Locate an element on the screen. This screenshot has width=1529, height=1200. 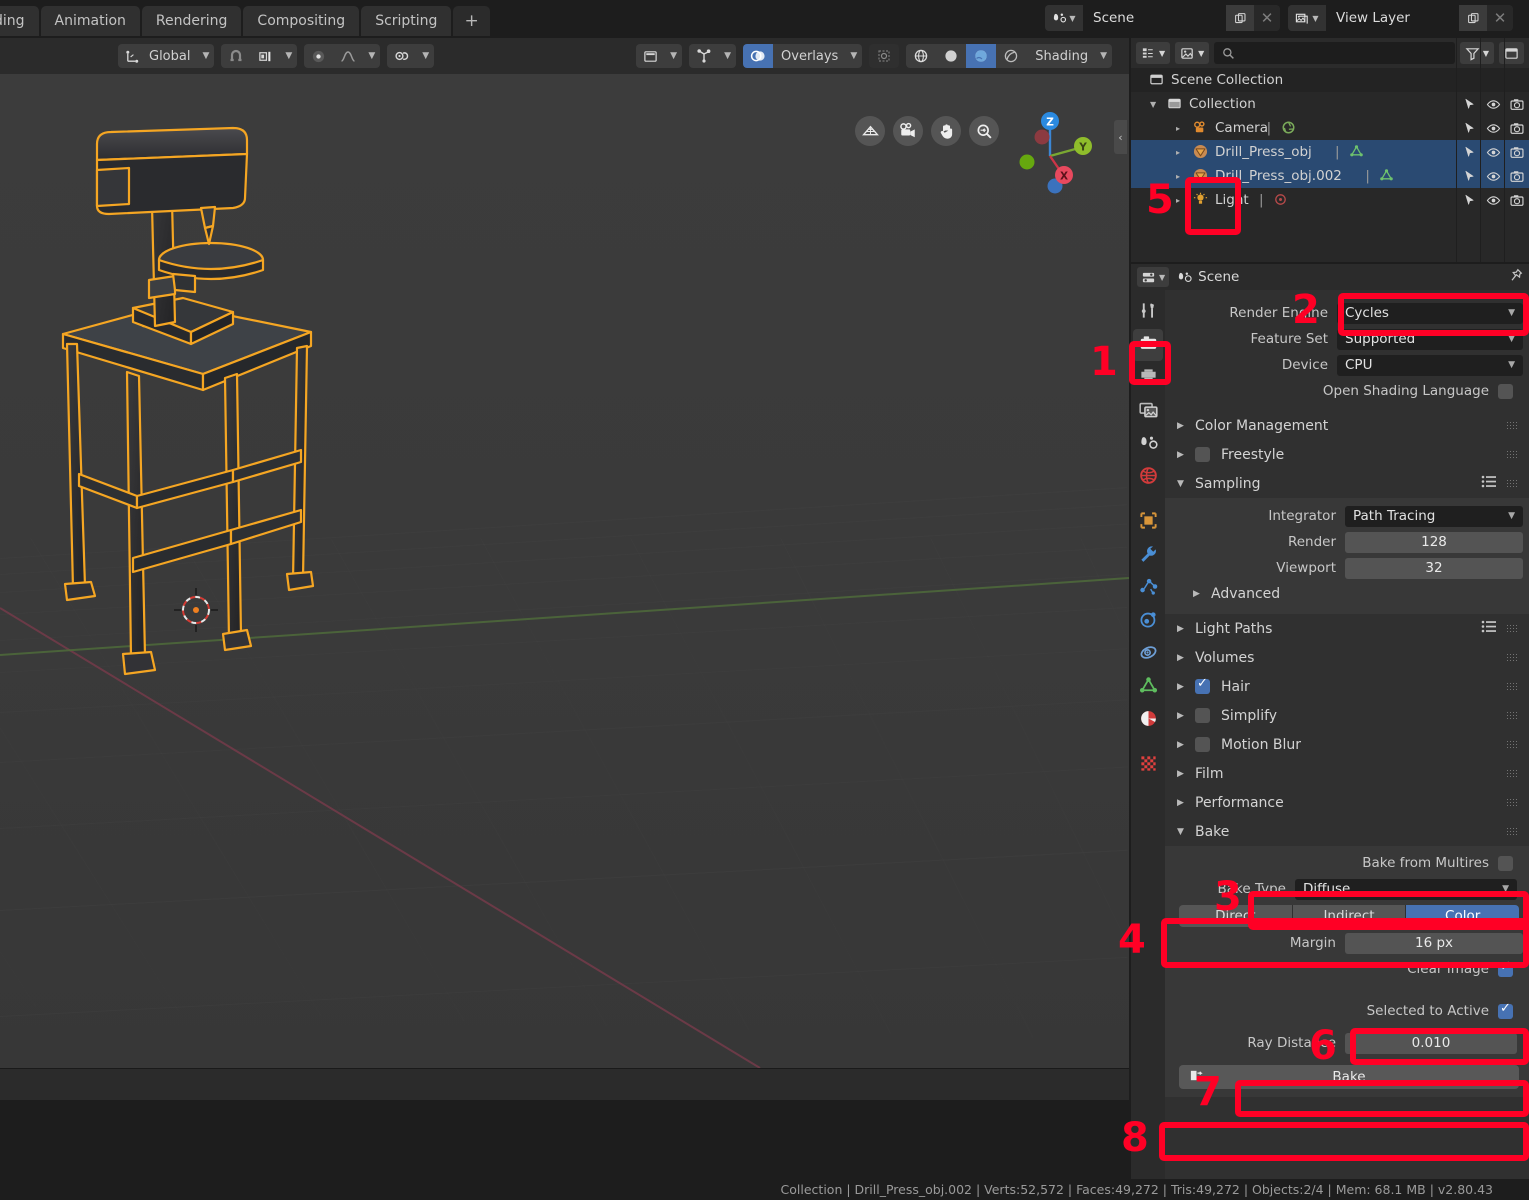
margin-field: 16 px is located at coordinates (1434, 943).